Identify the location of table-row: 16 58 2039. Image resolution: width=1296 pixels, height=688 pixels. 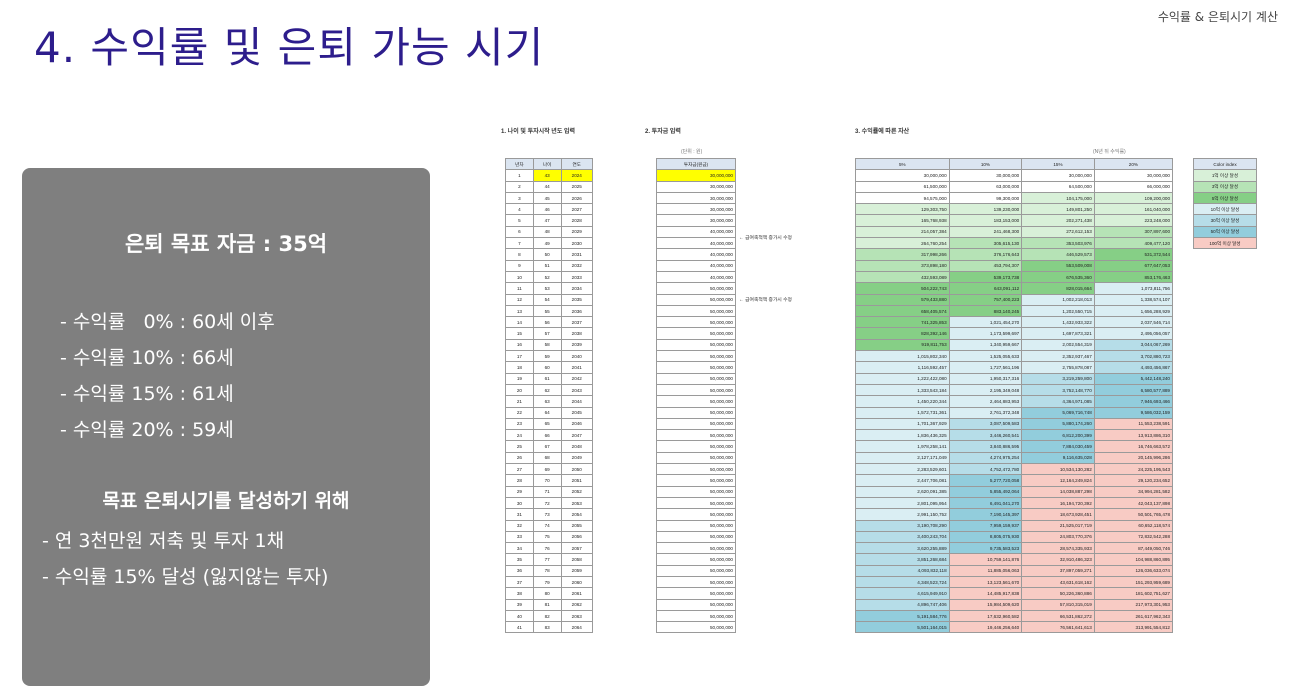
(549, 345).